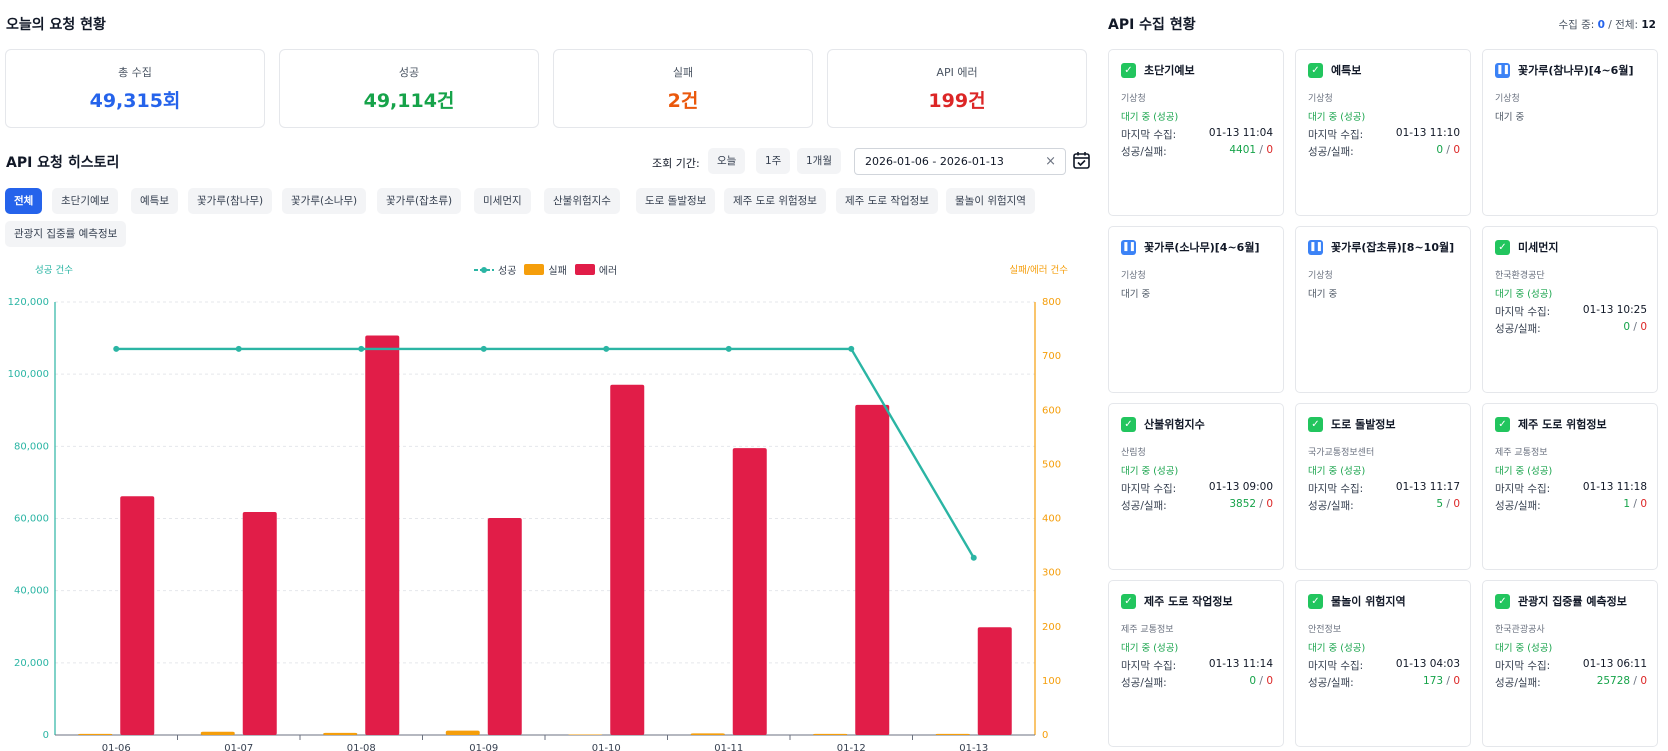 This screenshot has height=751, width=1668. What do you see at coordinates (676, 163) in the screenshot?
I see `period-label: 조회 기간:` at bounding box center [676, 163].